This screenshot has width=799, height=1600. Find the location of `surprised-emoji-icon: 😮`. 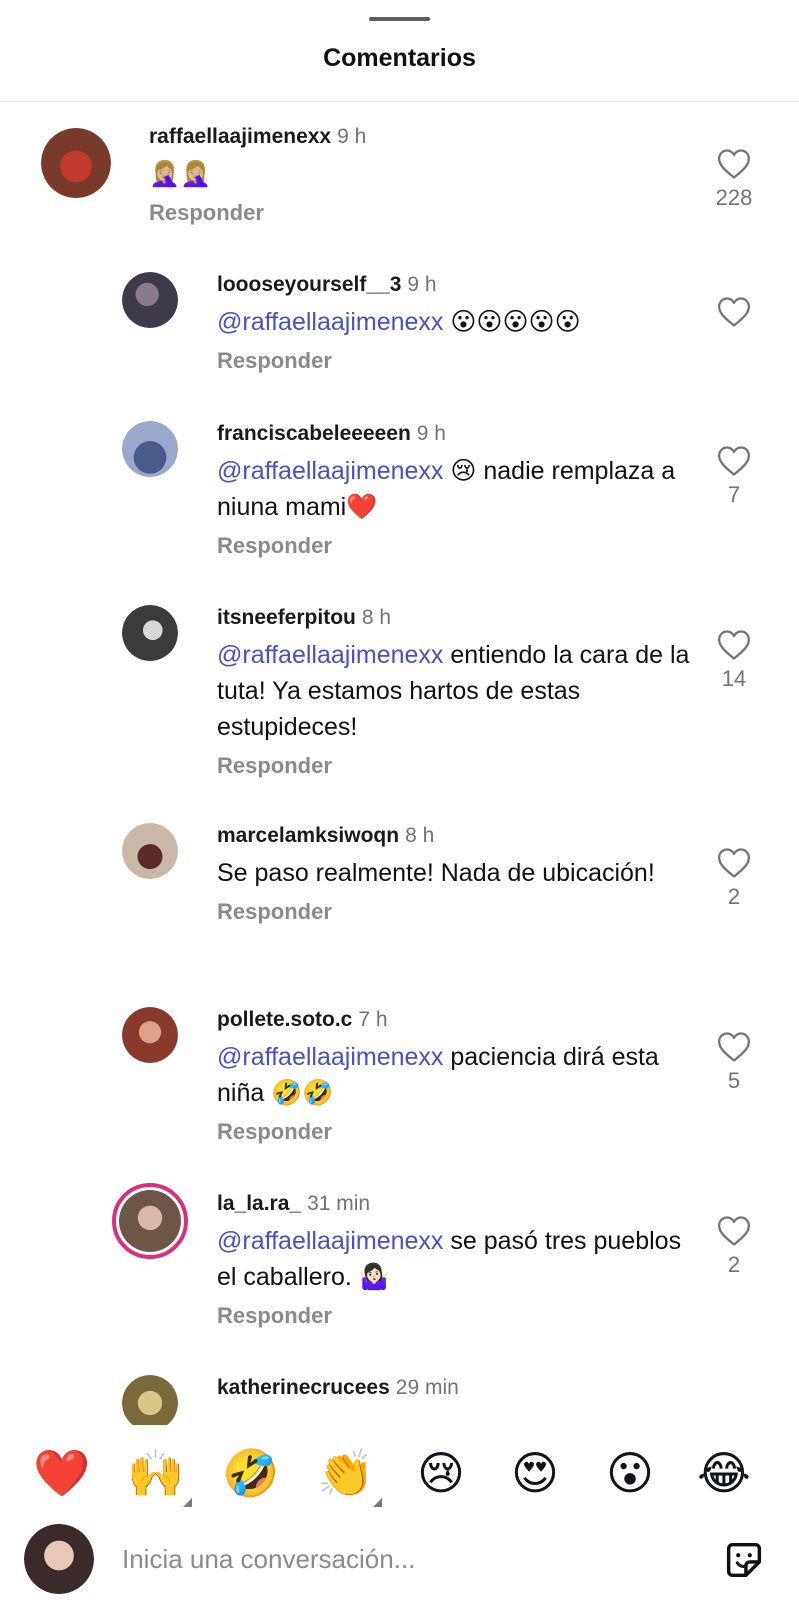

surprised-emoji-icon: 😮 is located at coordinates (630, 1473).